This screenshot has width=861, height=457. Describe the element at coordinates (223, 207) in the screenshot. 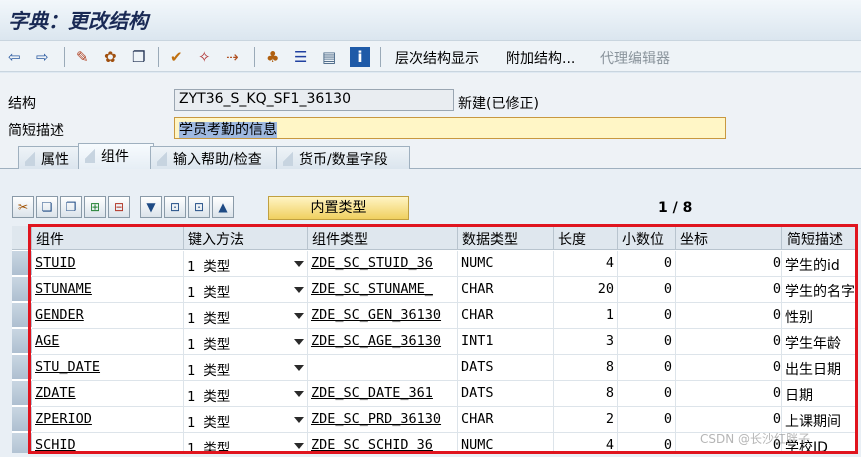

I see `find-icon: ▲` at that location.